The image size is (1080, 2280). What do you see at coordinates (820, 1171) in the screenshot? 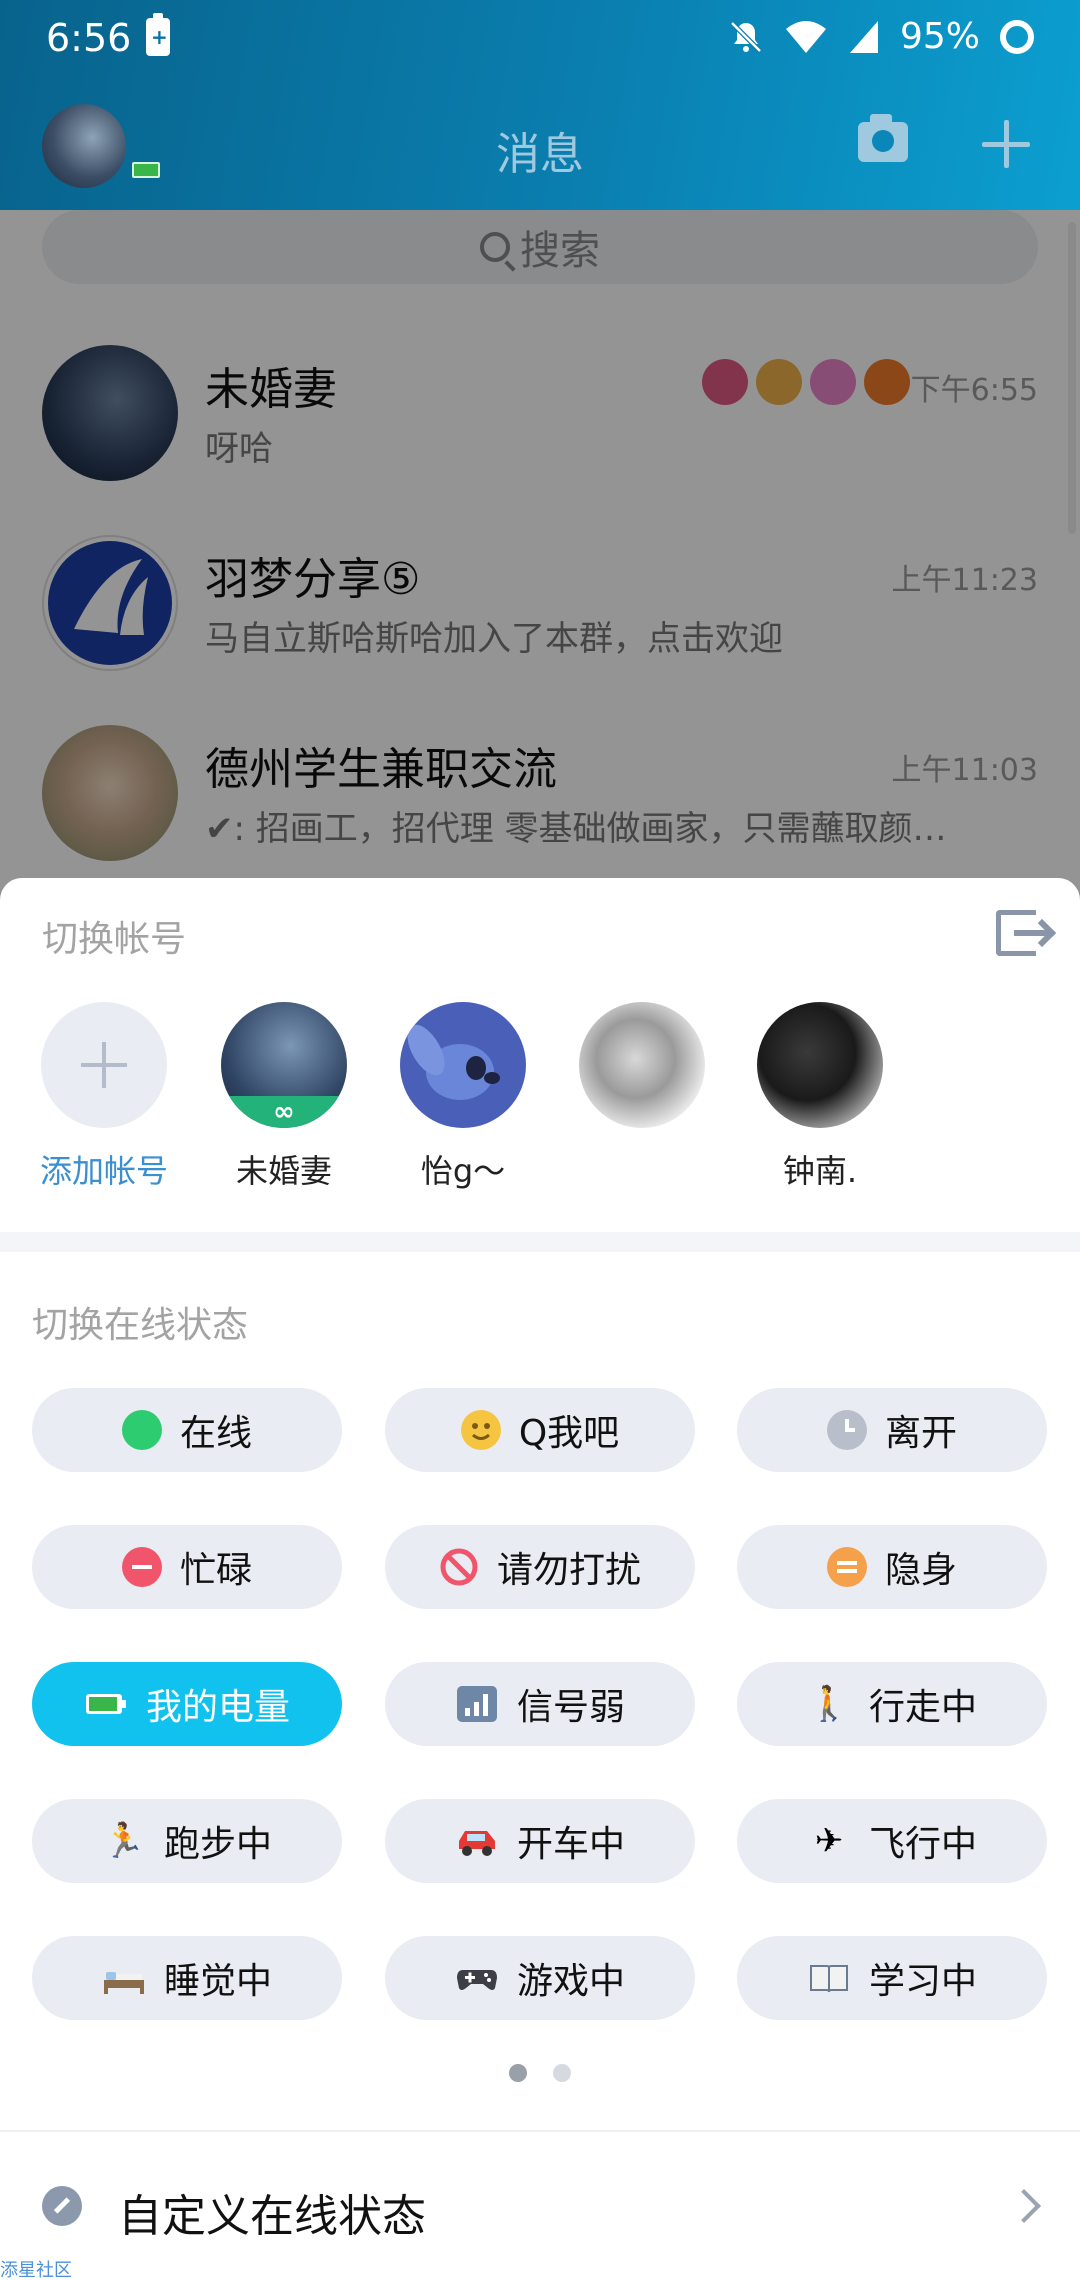
I see `account-name: 钟南.` at bounding box center [820, 1171].